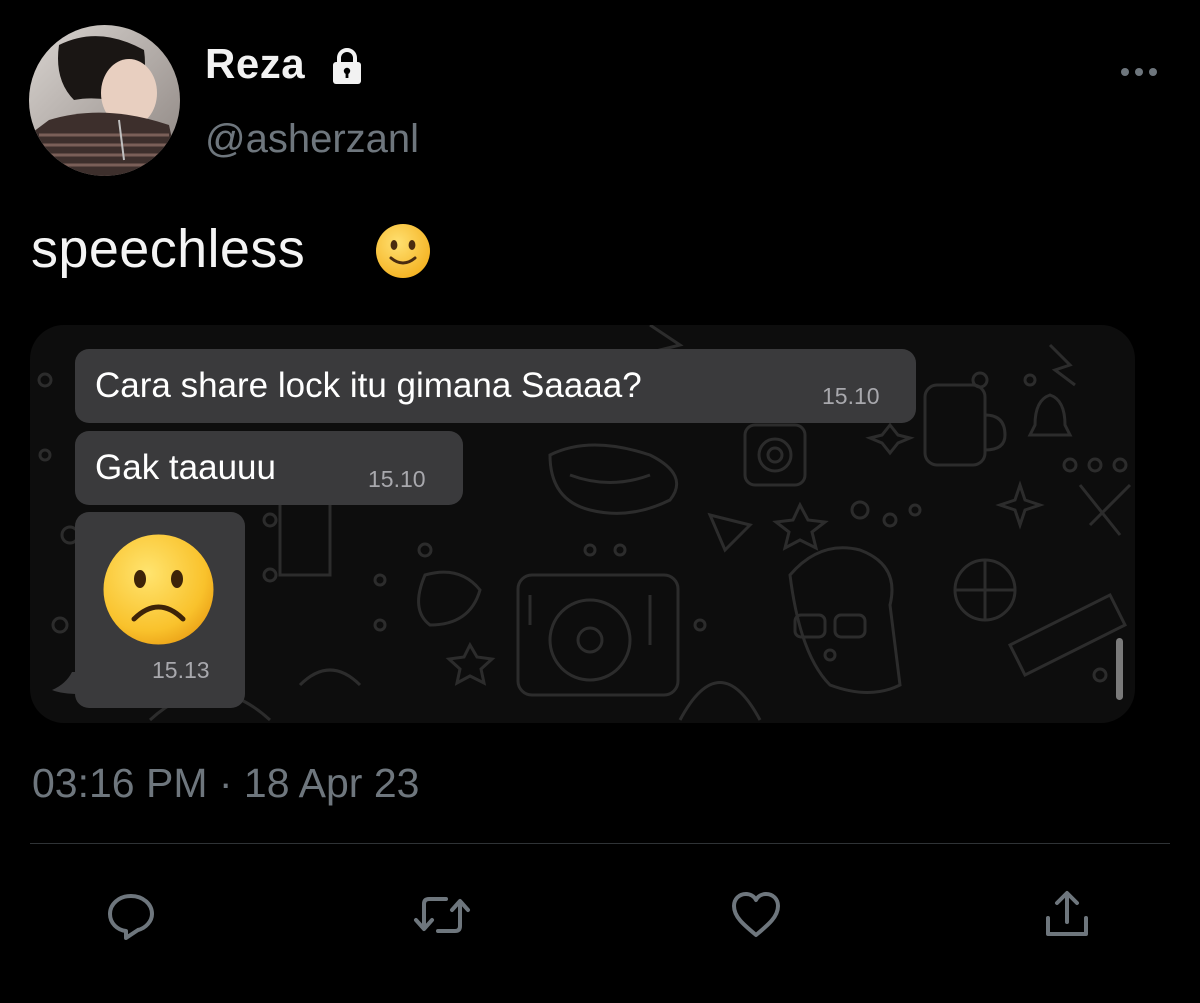 The width and height of the screenshot is (1200, 1003). I want to click on display-name: Reza, so click(255, 64).